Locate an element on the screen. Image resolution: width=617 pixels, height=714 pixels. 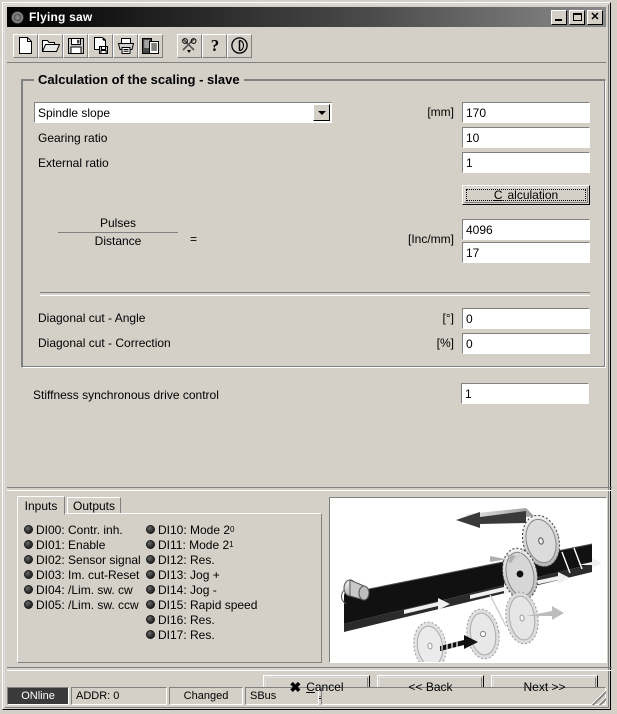
fraction-unit: [Inc/mm] is located at coordinates (430, 239).